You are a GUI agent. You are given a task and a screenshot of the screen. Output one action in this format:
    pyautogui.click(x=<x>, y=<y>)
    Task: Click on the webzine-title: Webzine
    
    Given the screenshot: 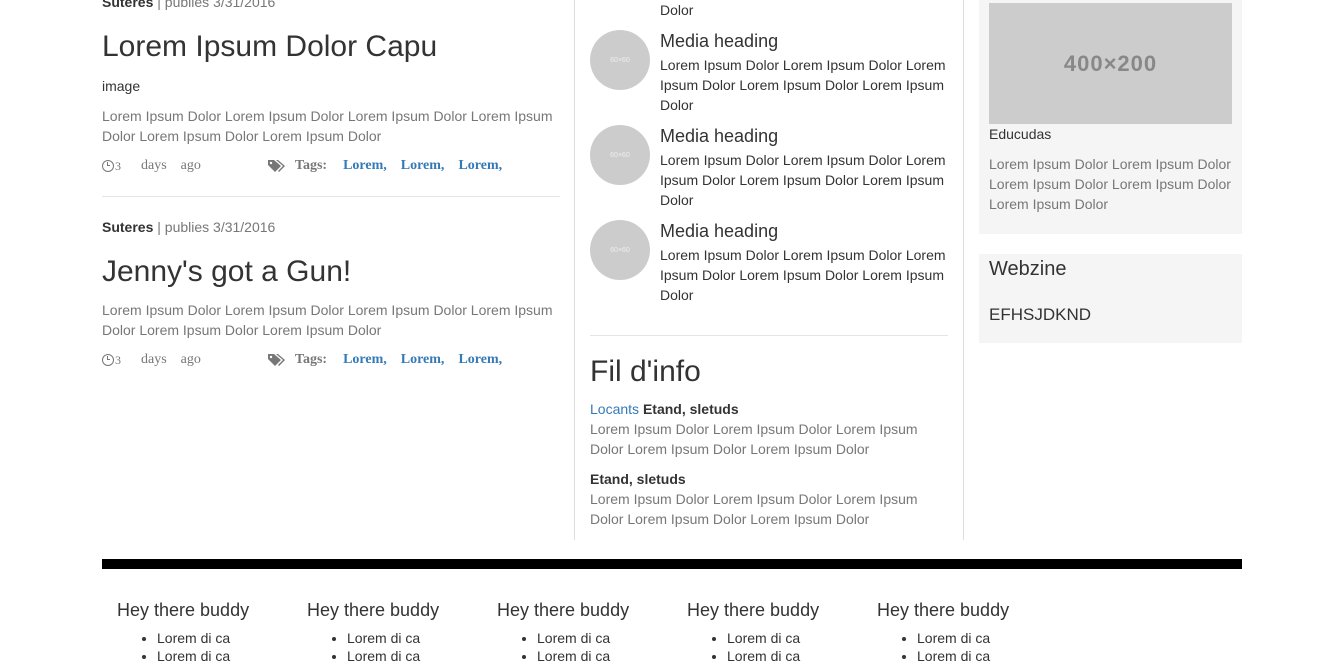 What is the action you would take?
    pyautogui.click(x=1028, y=269)
    